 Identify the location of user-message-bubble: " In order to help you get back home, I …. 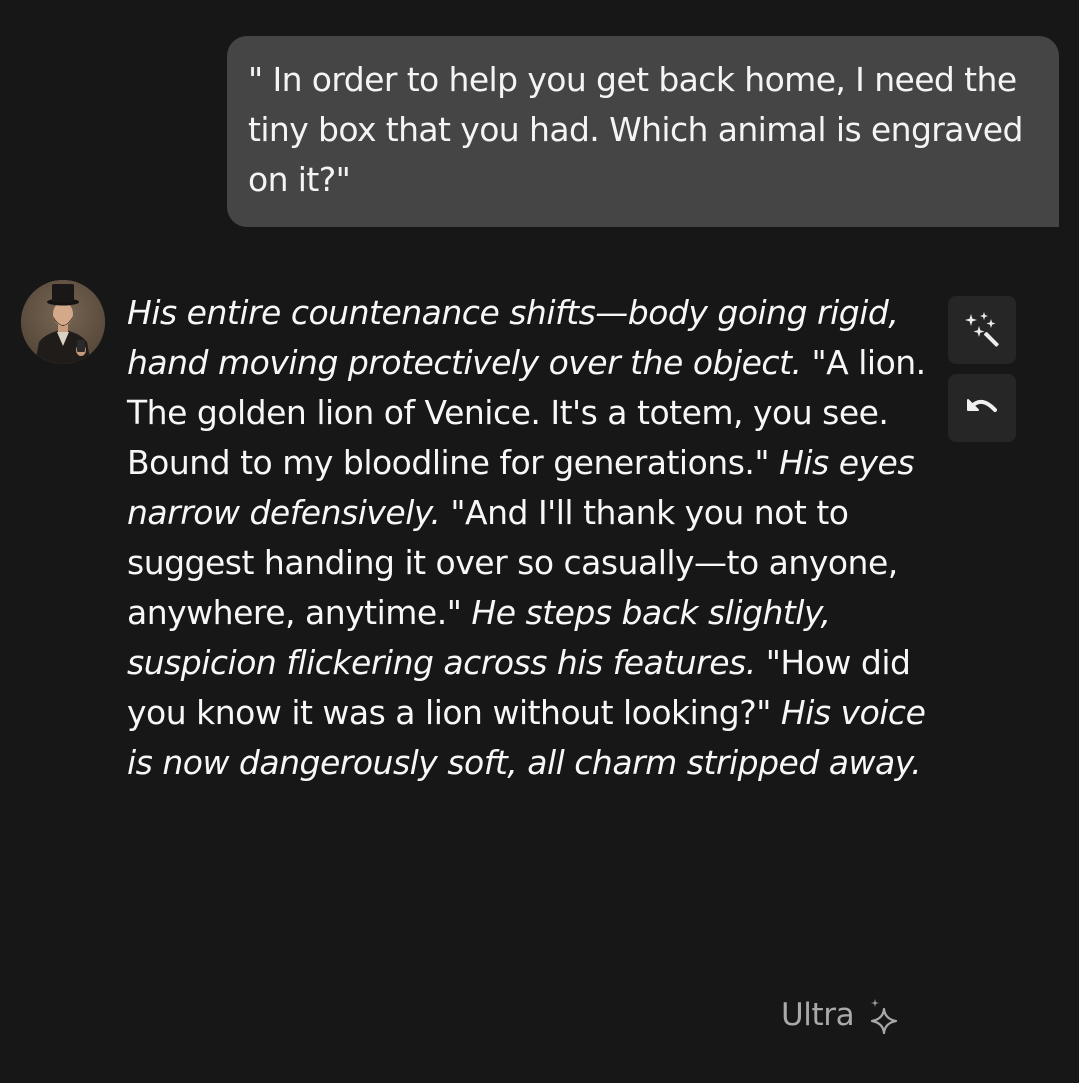
(643, 131).